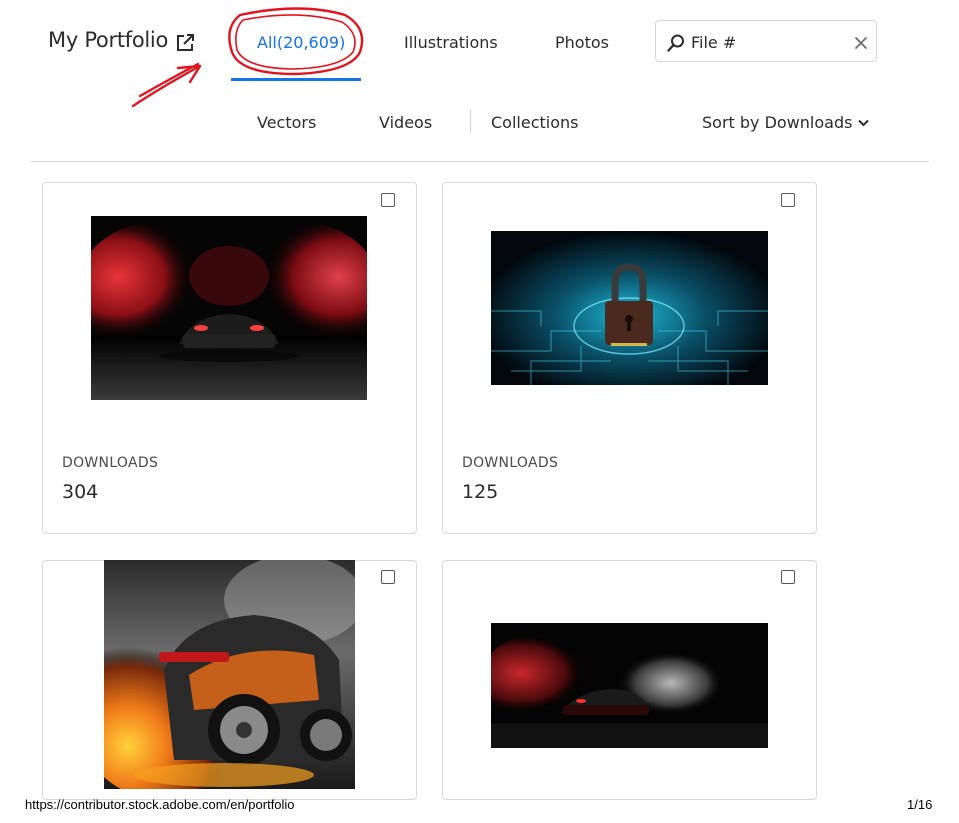 Image resolution: width=959 pixels, height=823 pixels. What do you see at coordinates (286, 122) in the screenshot?
I see `tab-vectors: Vectors` at bounding box center [286, 122].